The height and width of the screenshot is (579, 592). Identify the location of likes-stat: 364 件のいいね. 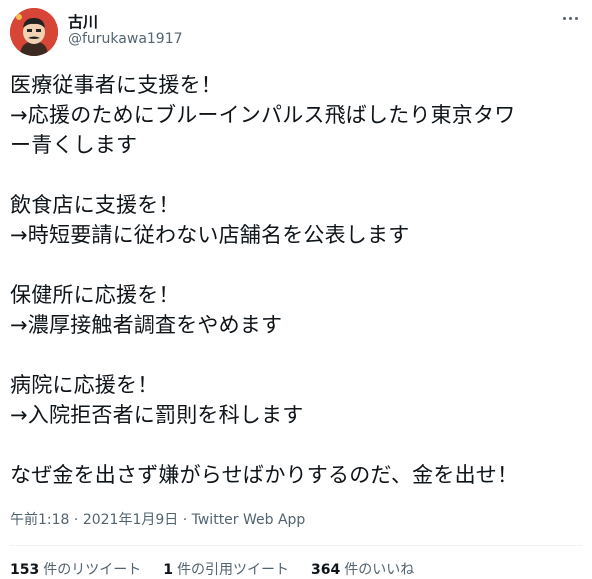
(362, 569).